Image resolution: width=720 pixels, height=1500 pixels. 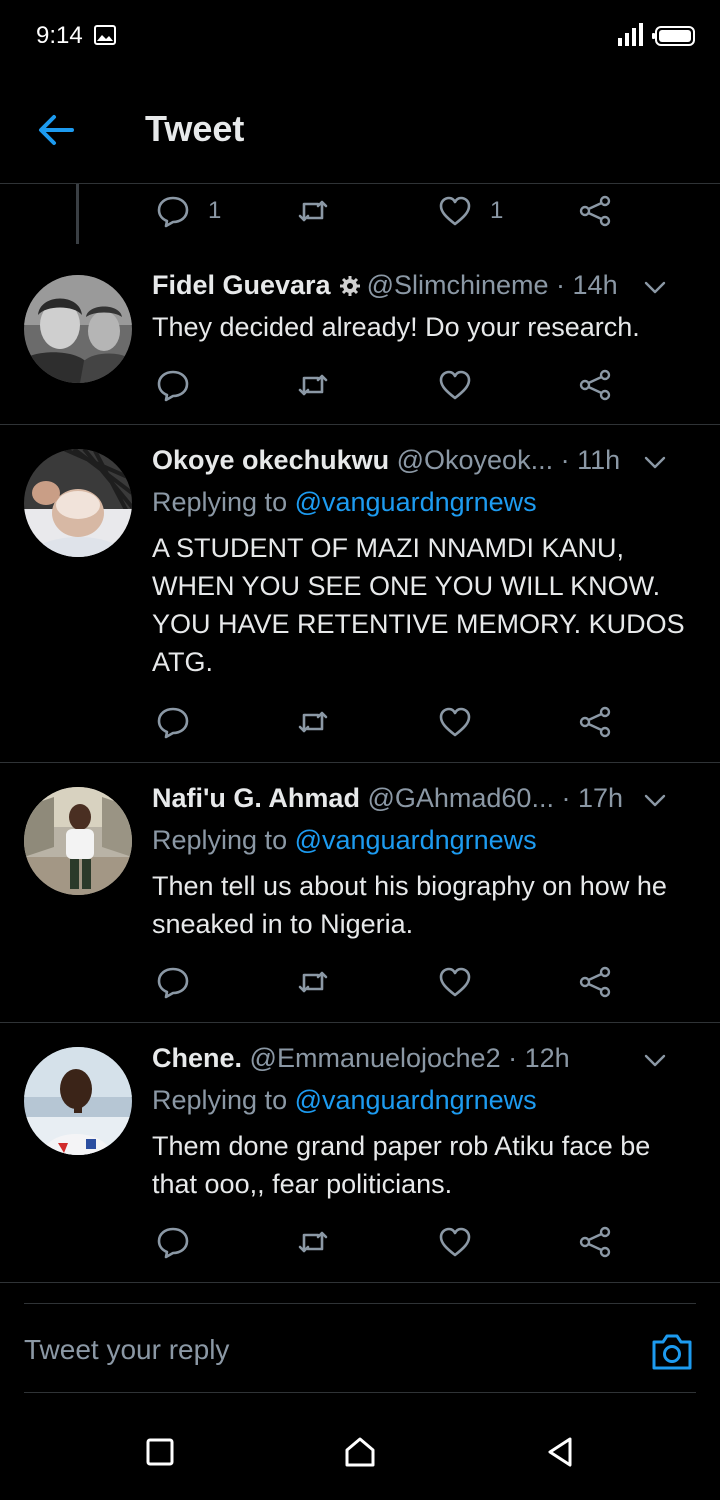 I want to click on like-button: 1, so click(x=470, y=211).